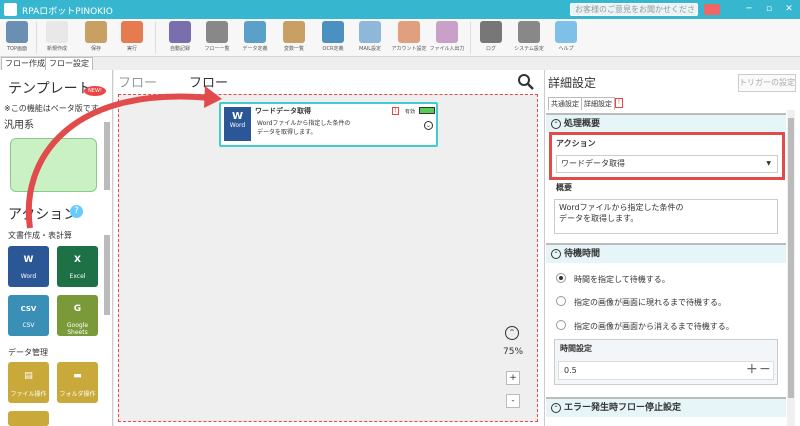  What do you see at coordinates (28, 382) in the screenshot?
I see `tile-file-operation: ▤ ファイル操作` at bounding box center [28, 382].